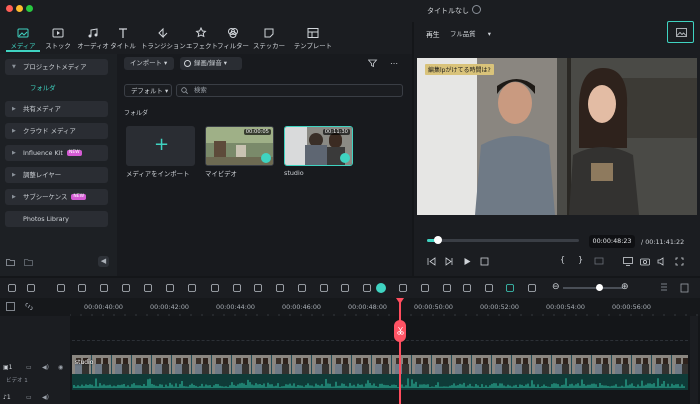 The height and width of the screenshot is (404, 700). Describe the element at coordinates (170, 288) in the screenshot. I see `speed-icon` at that location.